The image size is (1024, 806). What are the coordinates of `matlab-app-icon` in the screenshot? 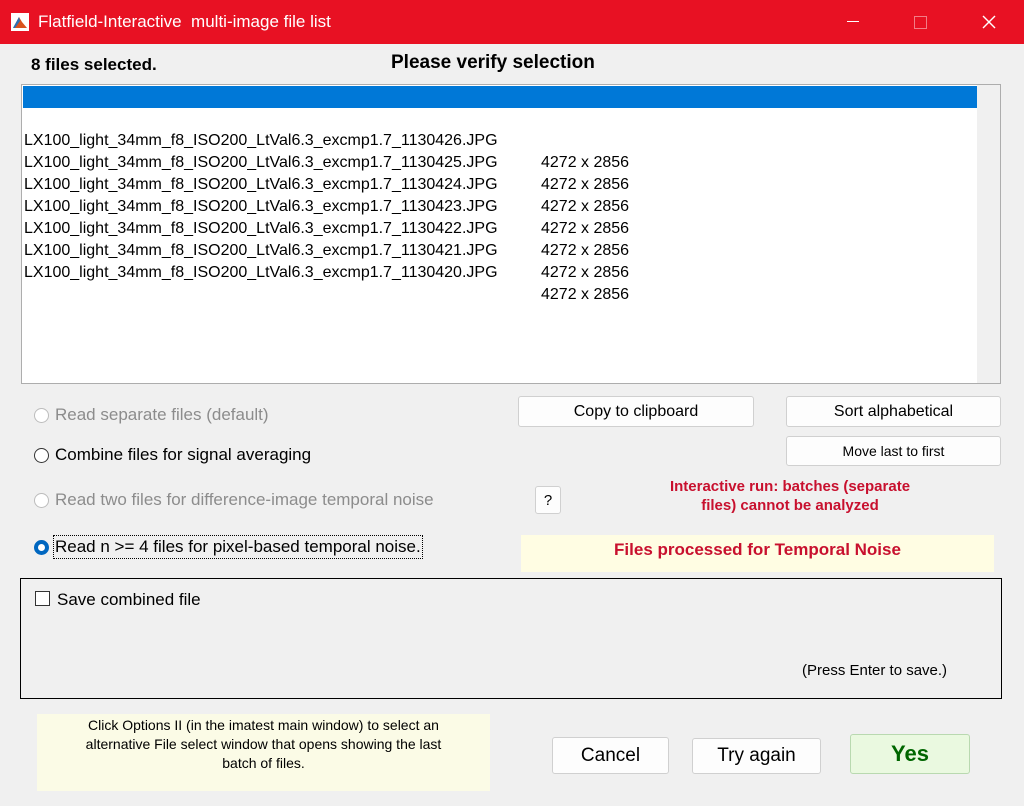 It's located at (20, 22).